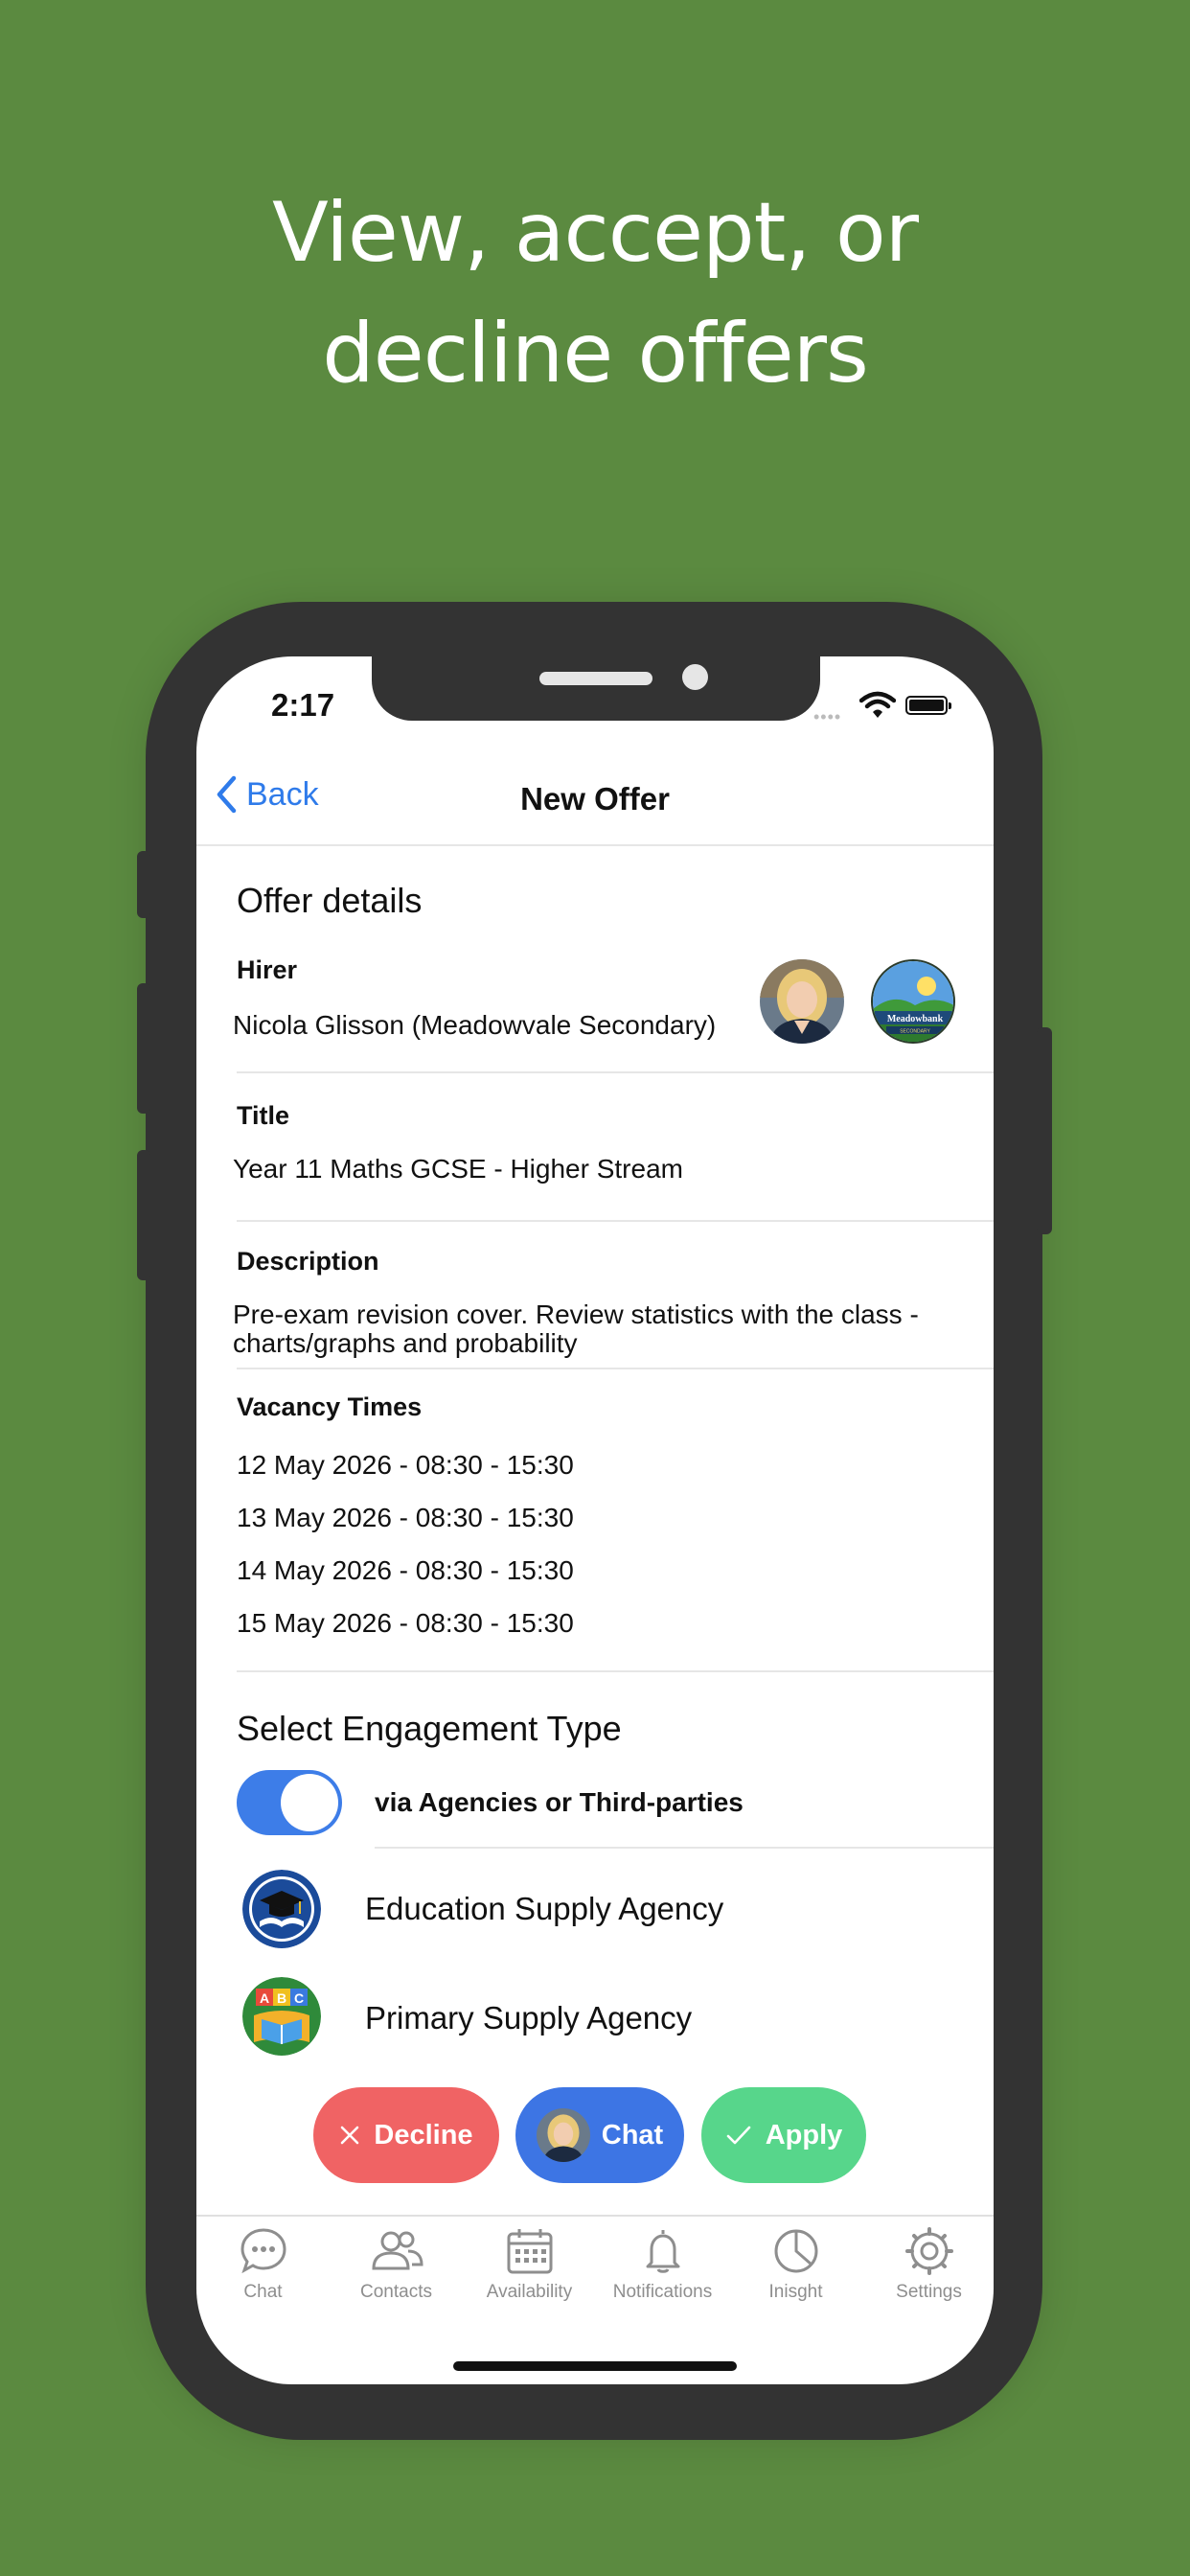 This screenshot has width=1190, height=2576. I want to click on chat-bubble-icon, so click(263, 2251).